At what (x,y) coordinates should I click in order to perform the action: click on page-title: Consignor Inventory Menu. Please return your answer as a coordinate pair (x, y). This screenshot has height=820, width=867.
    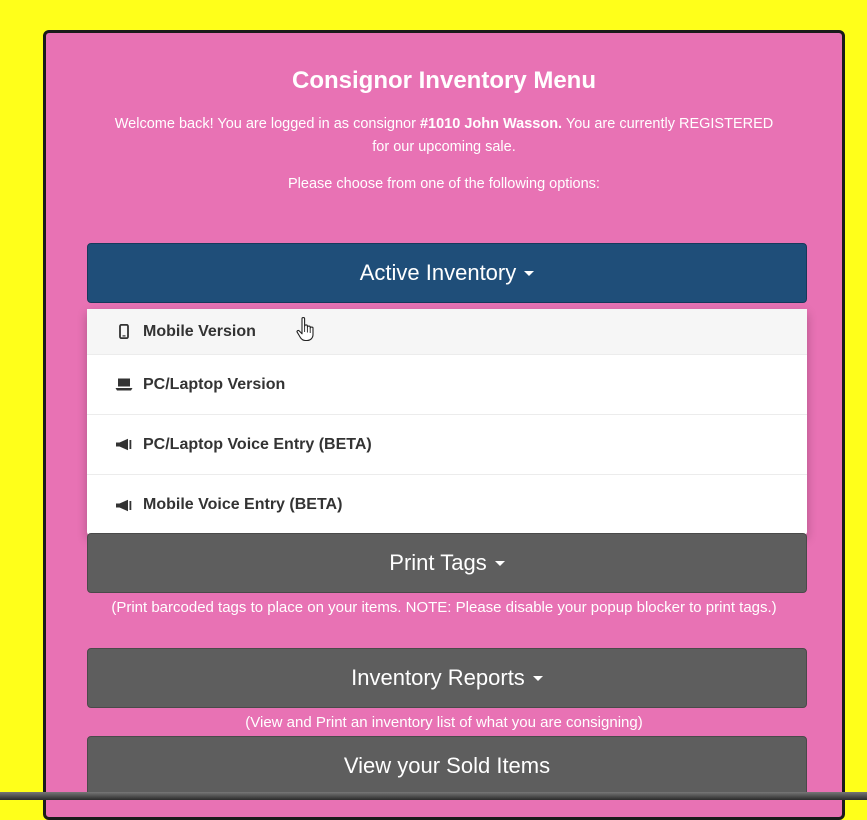
    Looking at the image, I should click on (443, 80).